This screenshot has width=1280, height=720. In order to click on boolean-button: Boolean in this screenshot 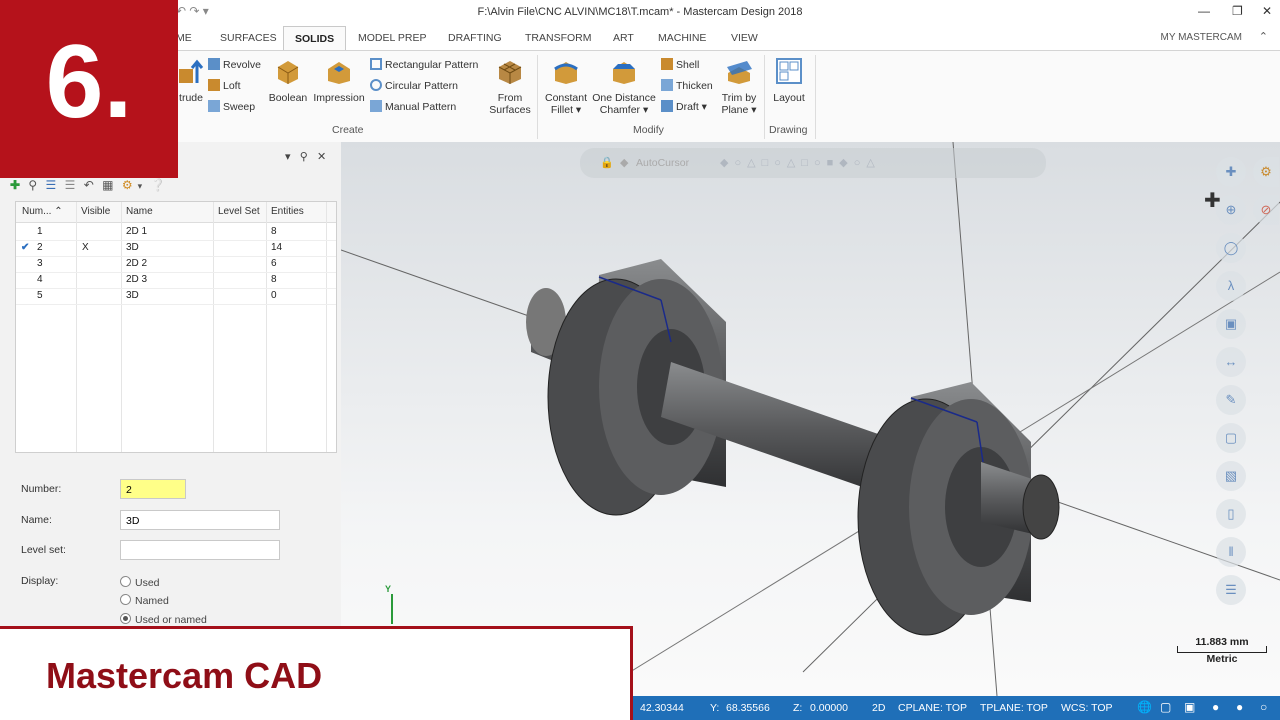, I will do `click(288, 80)`.